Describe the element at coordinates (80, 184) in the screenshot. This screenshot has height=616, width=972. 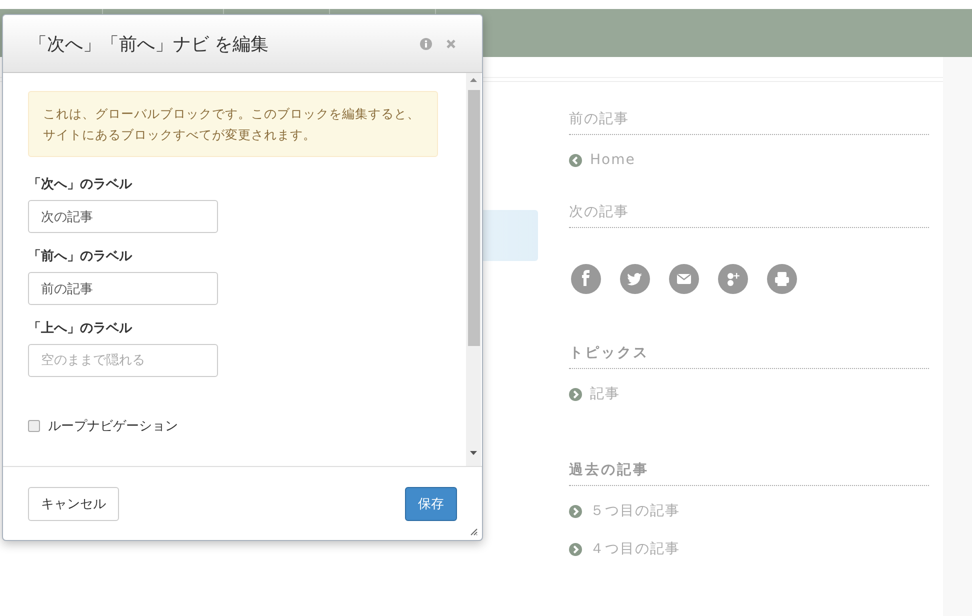
I see `field-label: 「次へ」のラベル` at that location.